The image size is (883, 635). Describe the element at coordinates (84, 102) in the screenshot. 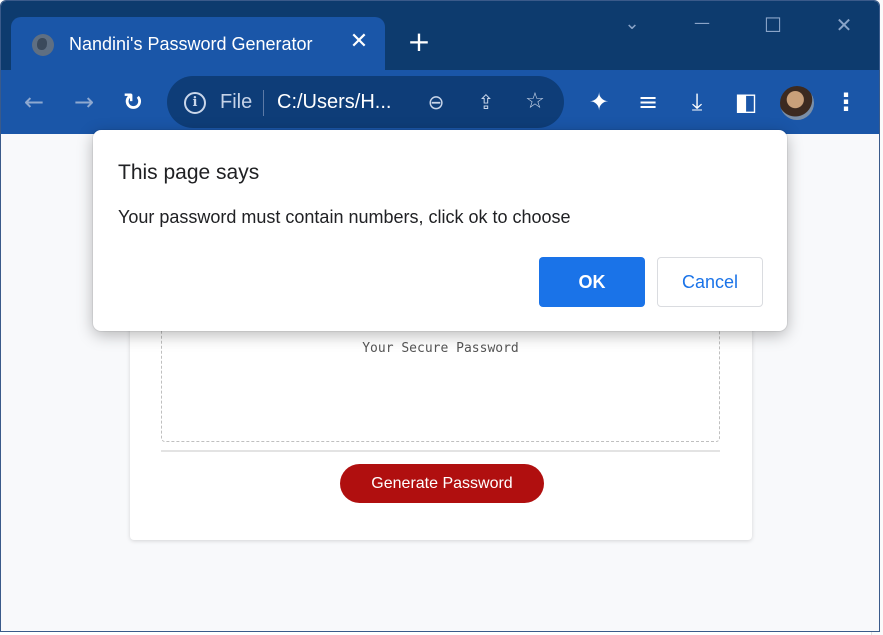

I see `forward-arrow-icon: →` at that location.